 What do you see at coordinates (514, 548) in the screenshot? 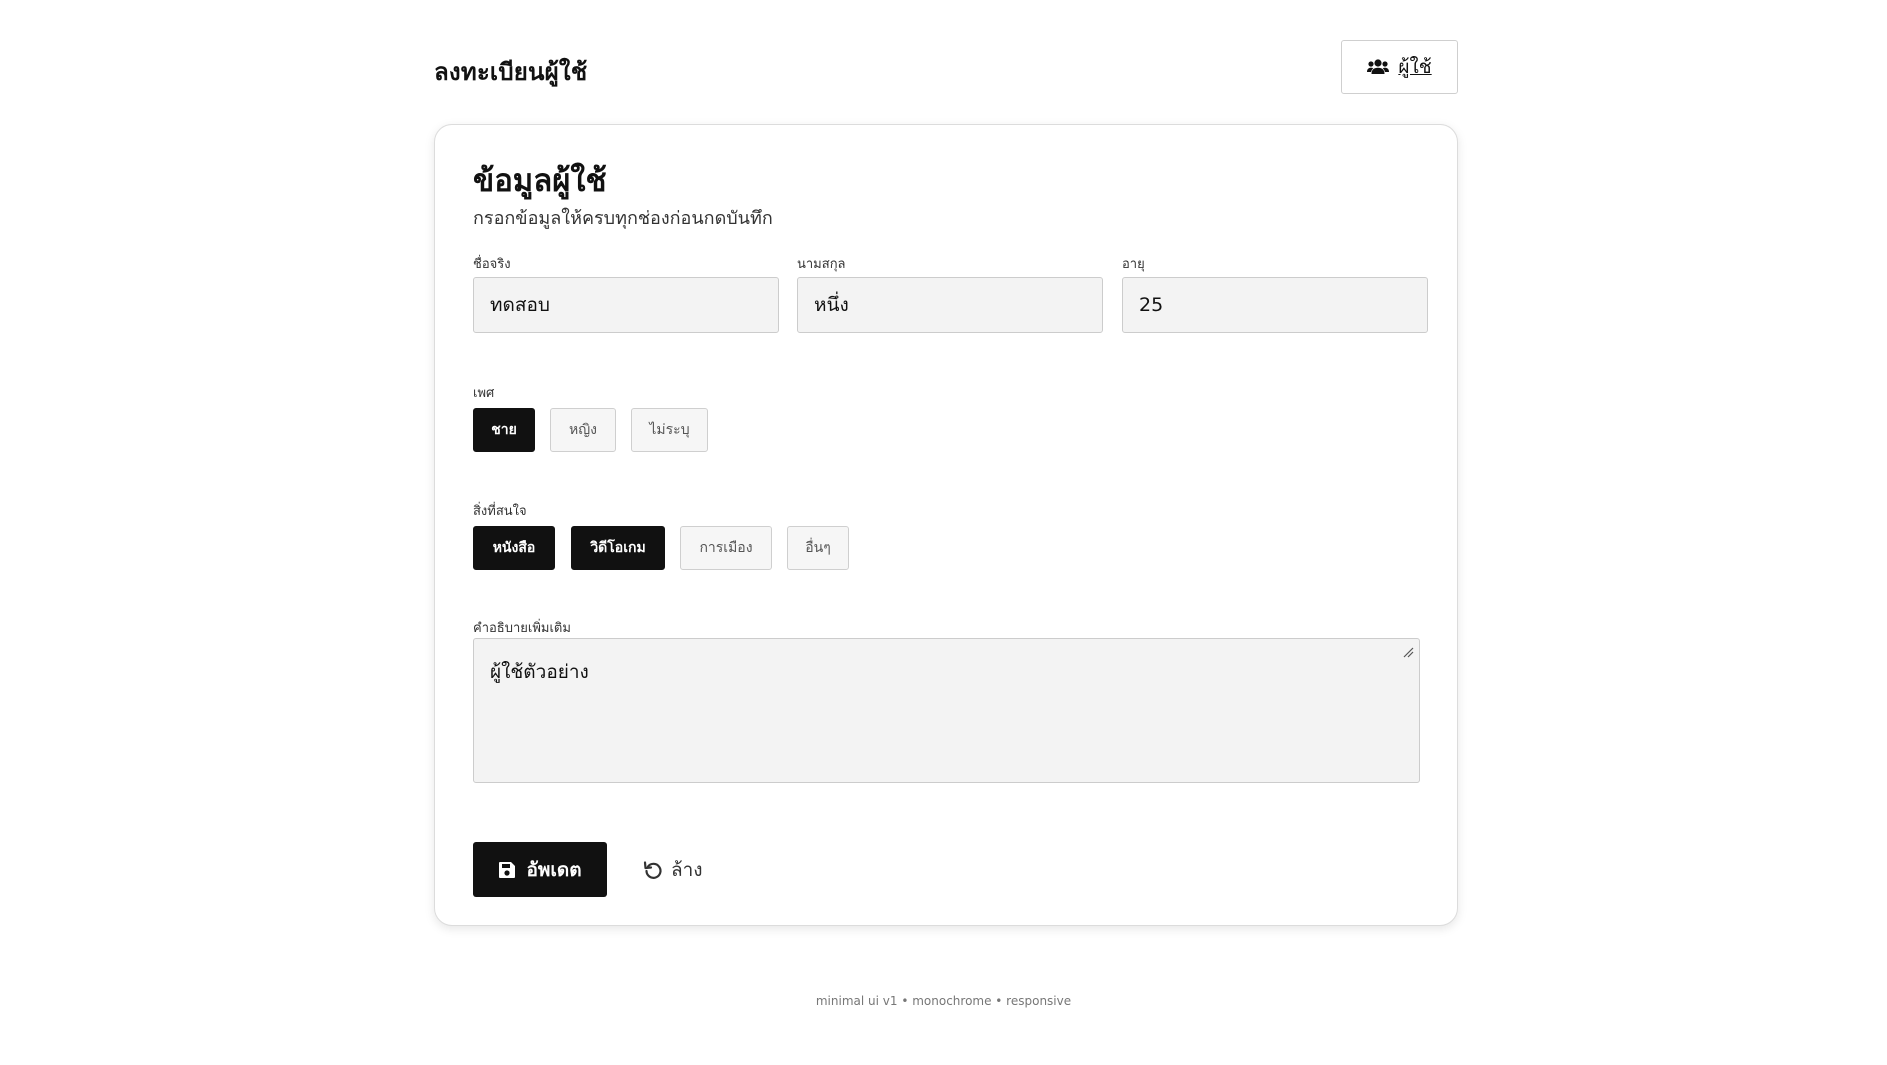
I see `interest-option-books: หนังสือ` at bounding box center [514, 548].